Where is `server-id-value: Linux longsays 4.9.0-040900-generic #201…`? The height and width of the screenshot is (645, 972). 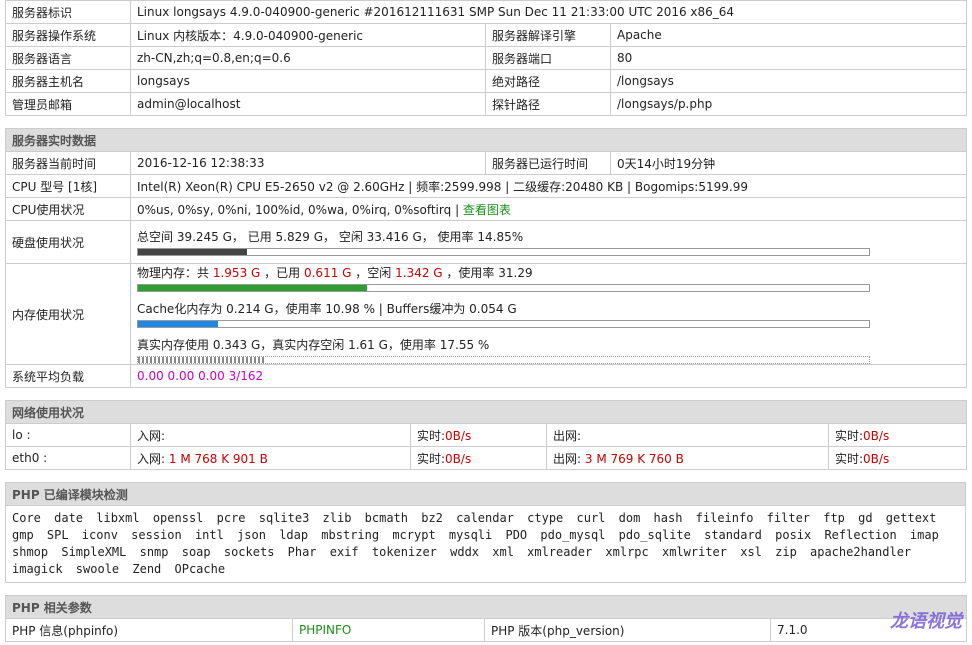 server-id-value: Linux longsays 4.9.0-040900-generic #201… is located at coordinates (548, 12).